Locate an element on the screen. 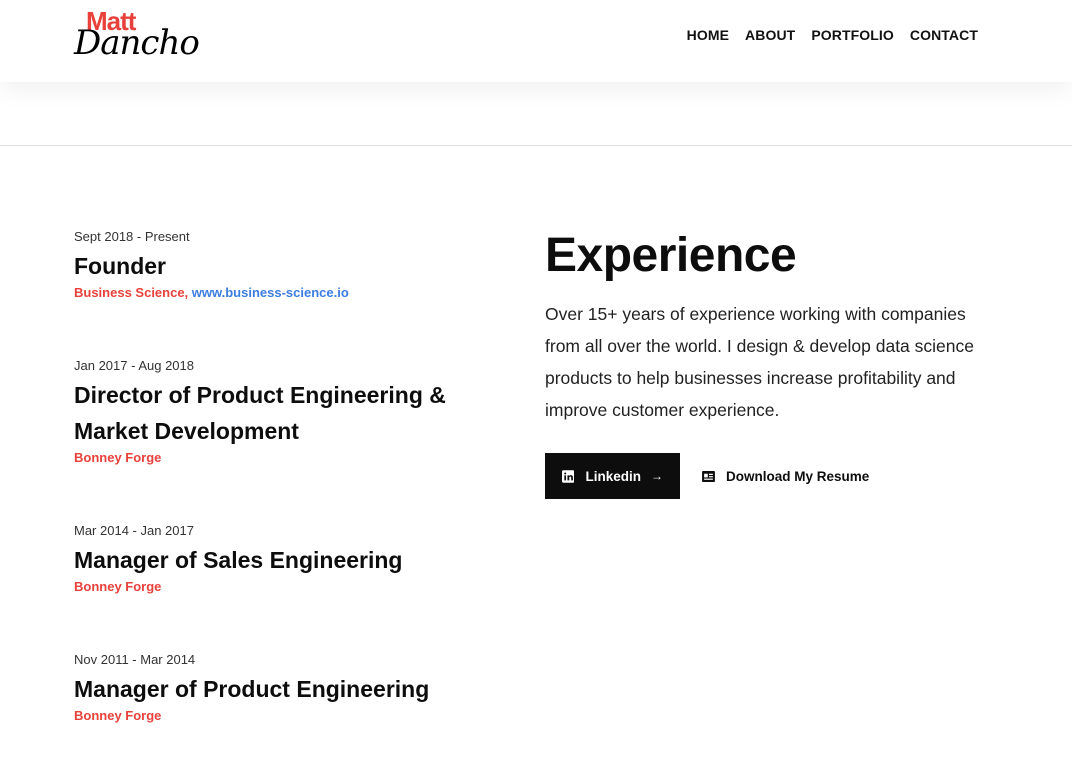 This screenshot has height=770, width=1072. nav-about: ABOUT is located at coordinates (770, 35).